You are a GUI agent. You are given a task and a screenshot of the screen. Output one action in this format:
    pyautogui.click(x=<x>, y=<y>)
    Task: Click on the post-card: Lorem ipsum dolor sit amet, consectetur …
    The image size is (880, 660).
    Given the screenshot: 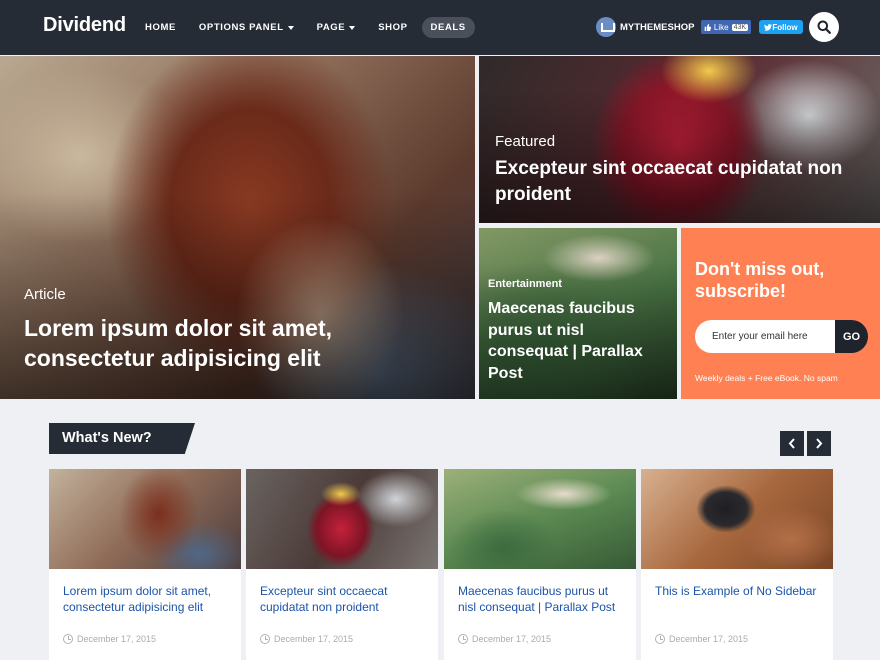 What is the action you would take?
    pyautogui.click(x=145, y=564)
    